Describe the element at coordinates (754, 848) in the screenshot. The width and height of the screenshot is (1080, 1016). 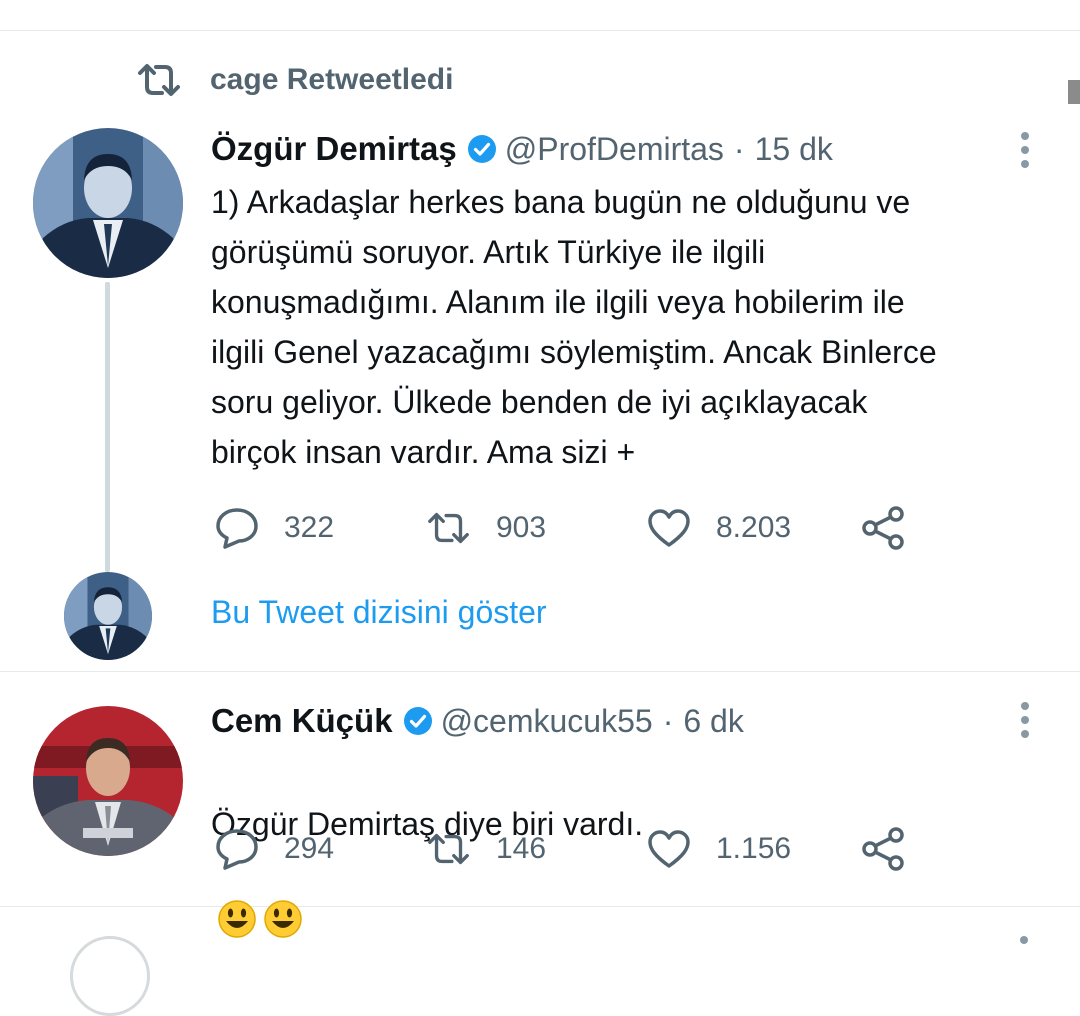
I see `like-count: 1.156` at that location.